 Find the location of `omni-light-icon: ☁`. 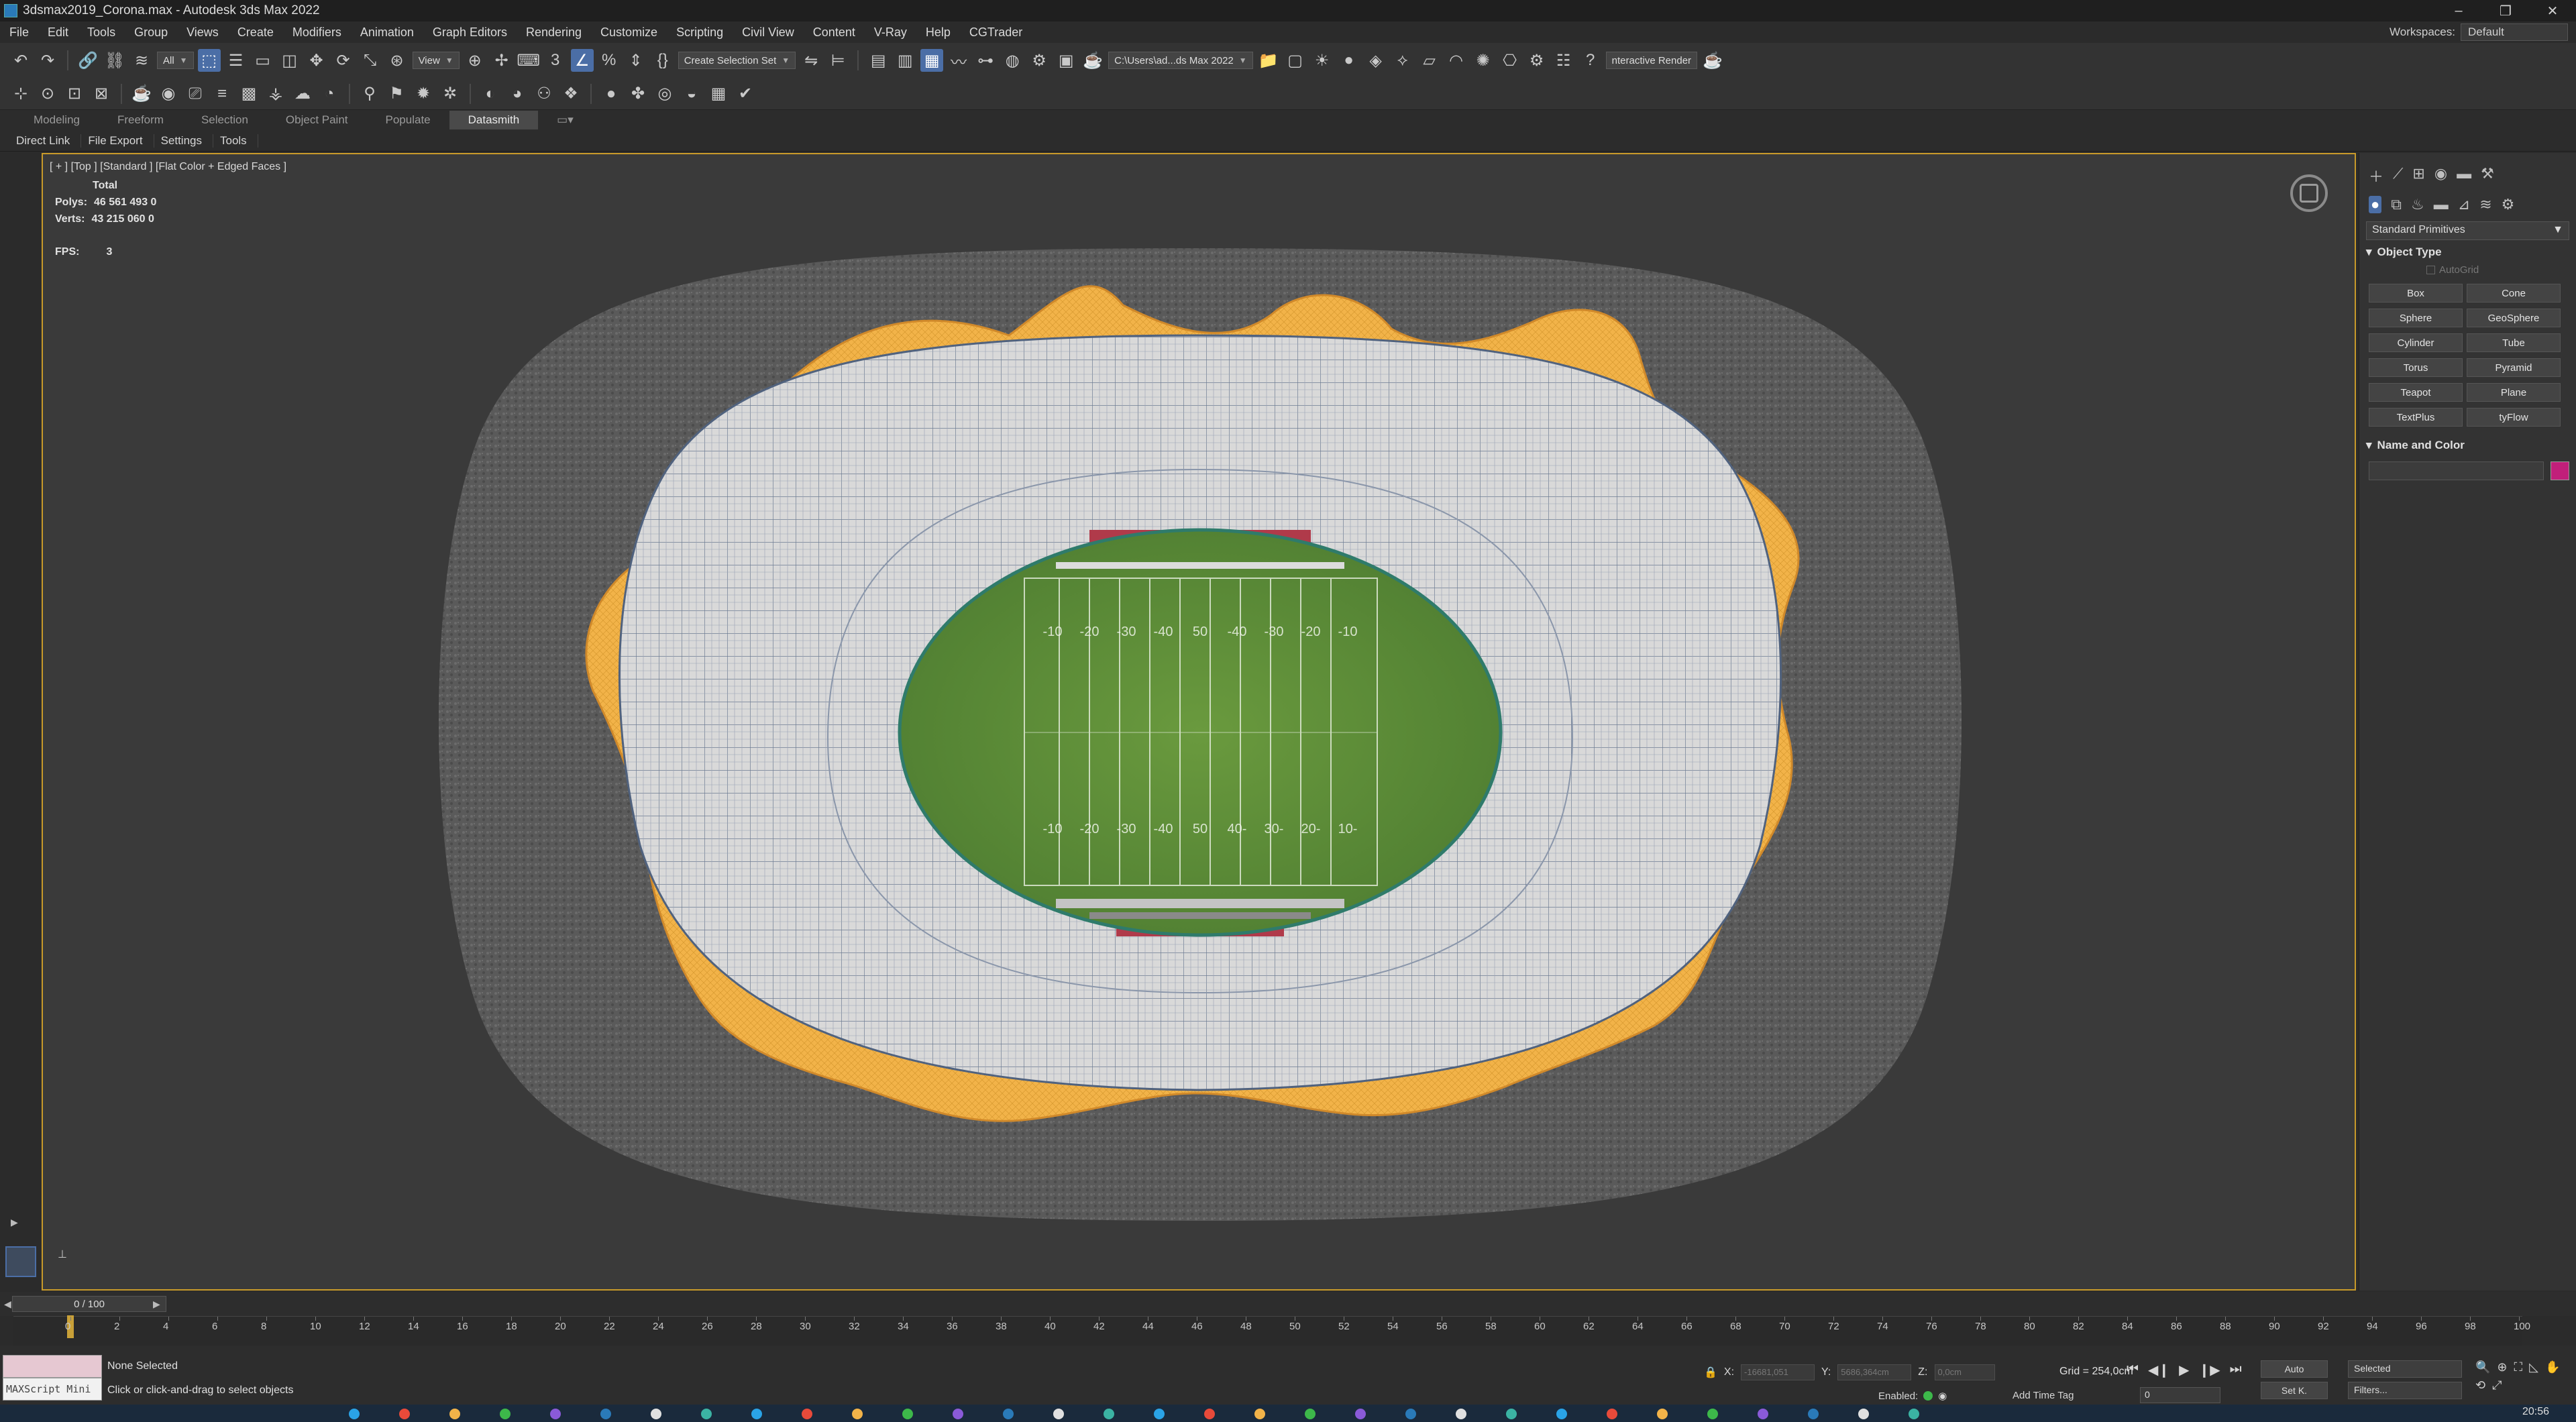

omni-light-icon: ☁ is located at coordinates (302, 94).